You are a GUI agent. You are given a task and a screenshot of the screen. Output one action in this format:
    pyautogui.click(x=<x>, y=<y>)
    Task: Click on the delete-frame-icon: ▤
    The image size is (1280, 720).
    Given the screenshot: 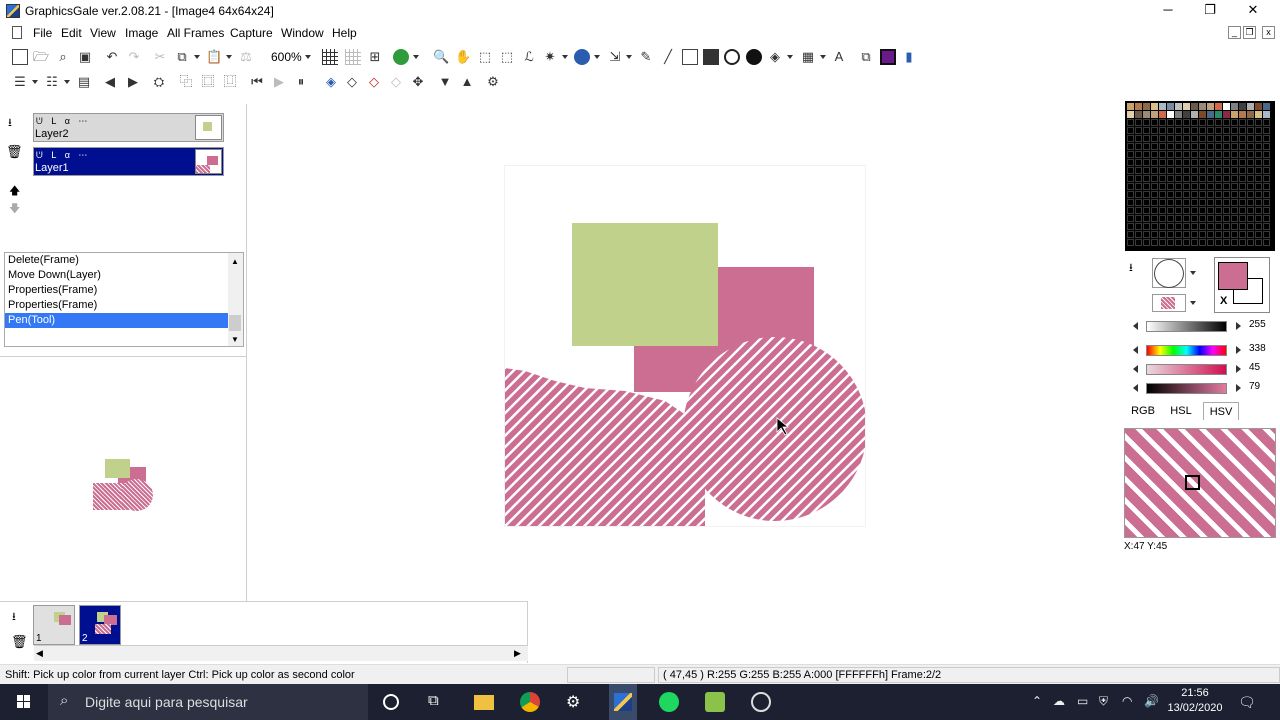 What is the action you would take?
    pyautogui.click(x=84, y=82)
    